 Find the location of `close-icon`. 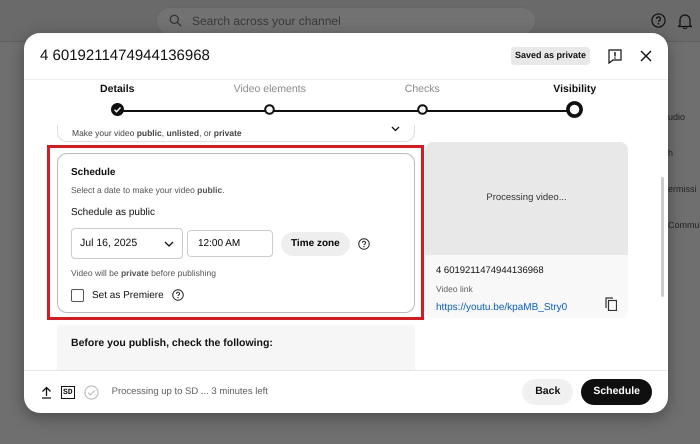

close-icon is located at coordinates (646, 56).